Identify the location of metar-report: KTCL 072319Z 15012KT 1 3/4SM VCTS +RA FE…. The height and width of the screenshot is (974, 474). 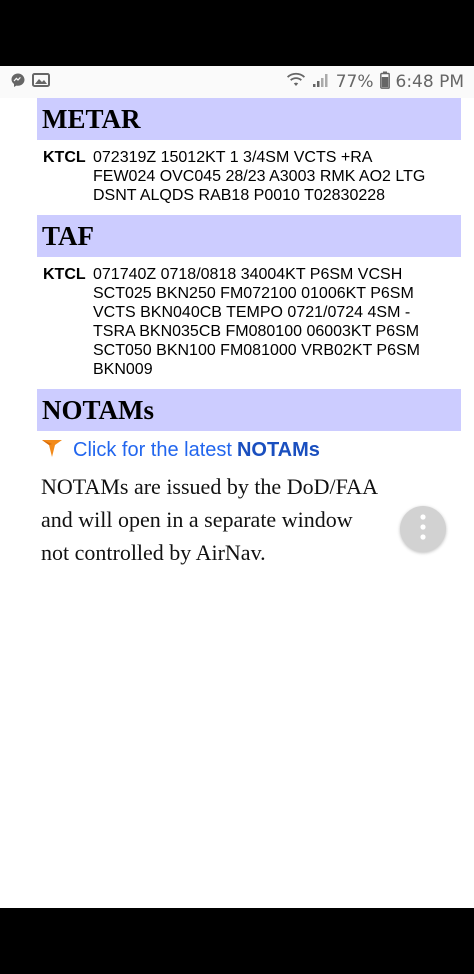
(249, 177).